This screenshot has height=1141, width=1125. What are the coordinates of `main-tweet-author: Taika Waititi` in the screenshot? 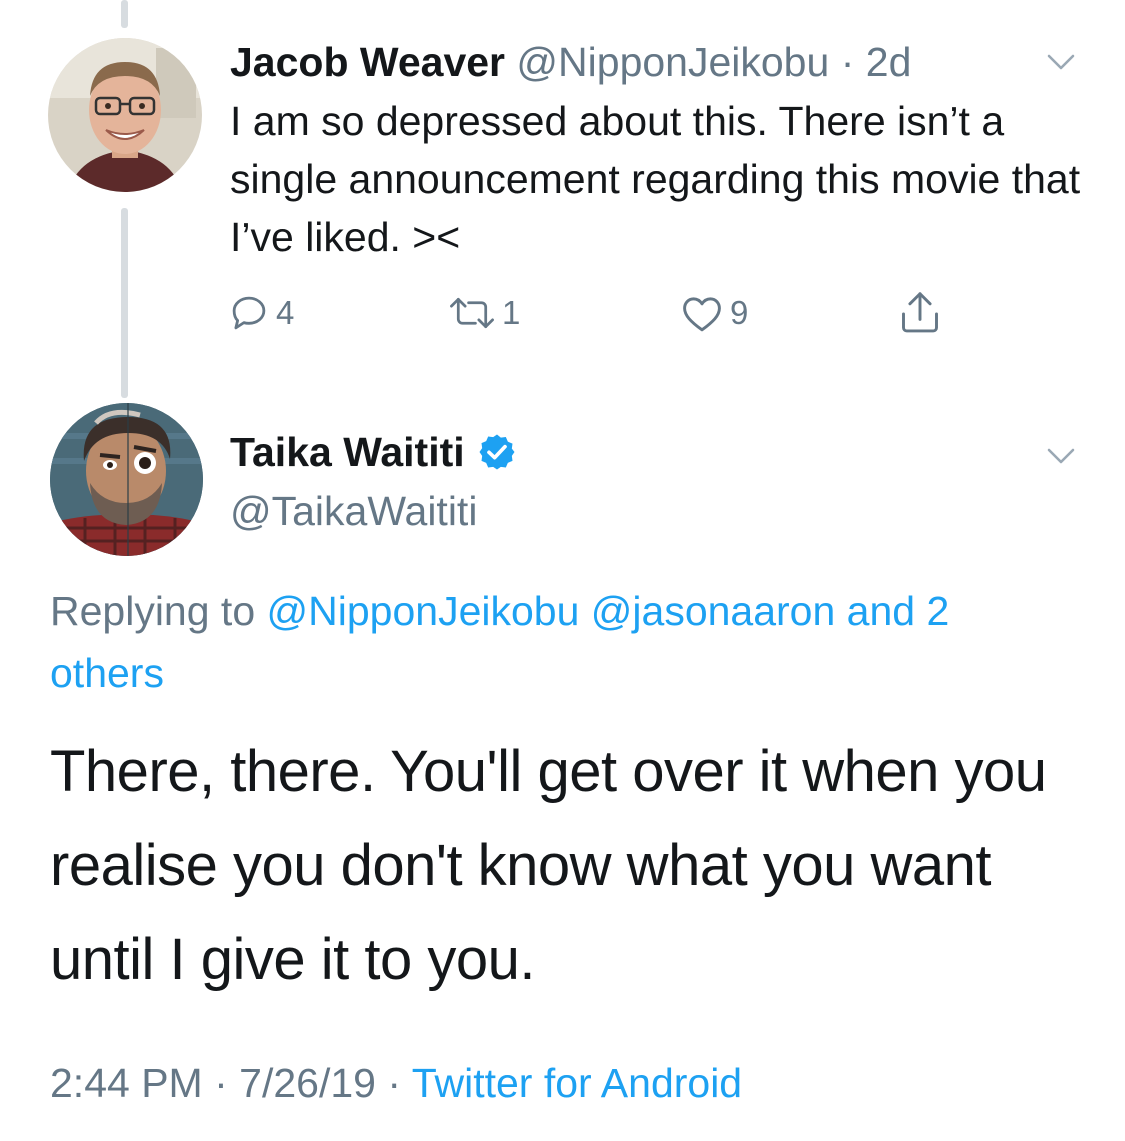 It's located at (373, 452).